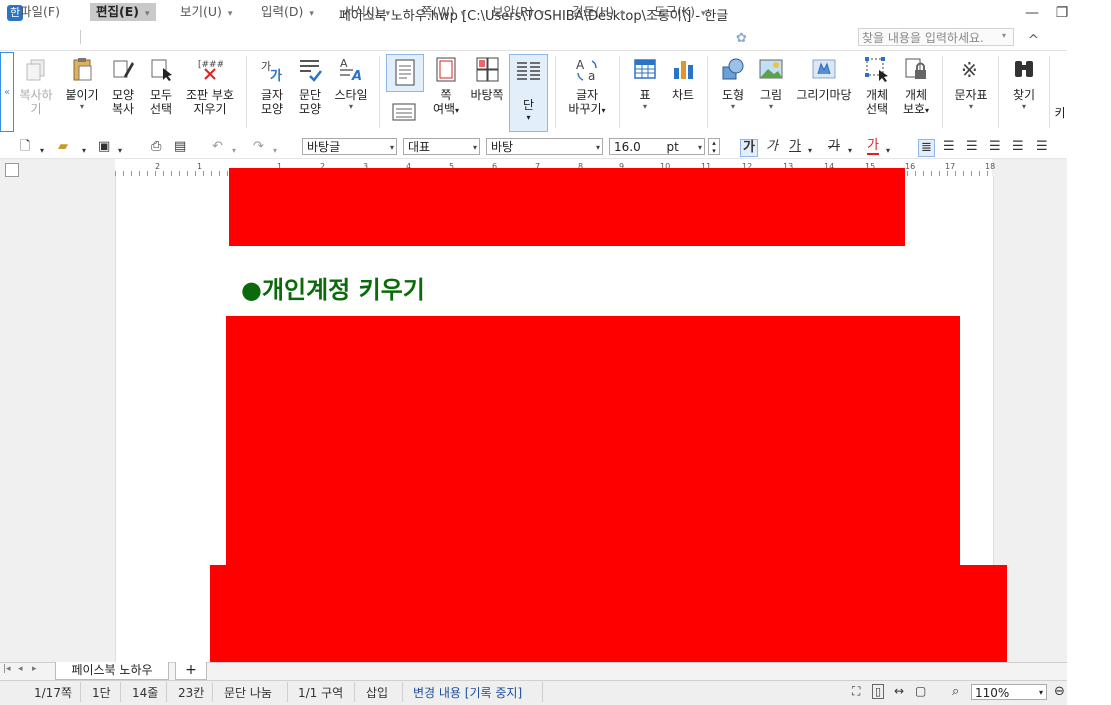  I want to click on page-view-button, so click(405, 73).